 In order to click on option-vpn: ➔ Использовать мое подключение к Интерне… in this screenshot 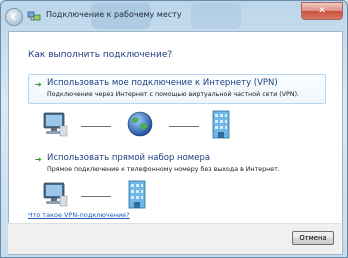, I will do `click(177, 89)`.